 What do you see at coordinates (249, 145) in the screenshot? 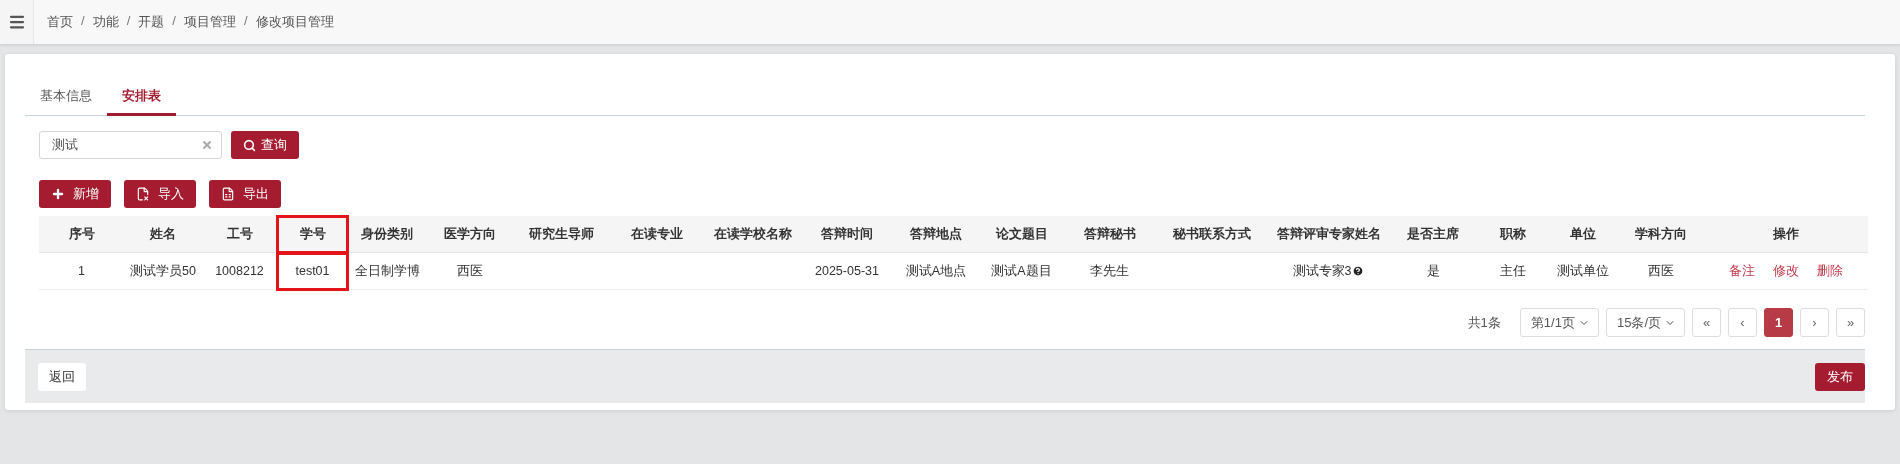
I see `search-icon` at bounding box center [249, 145].